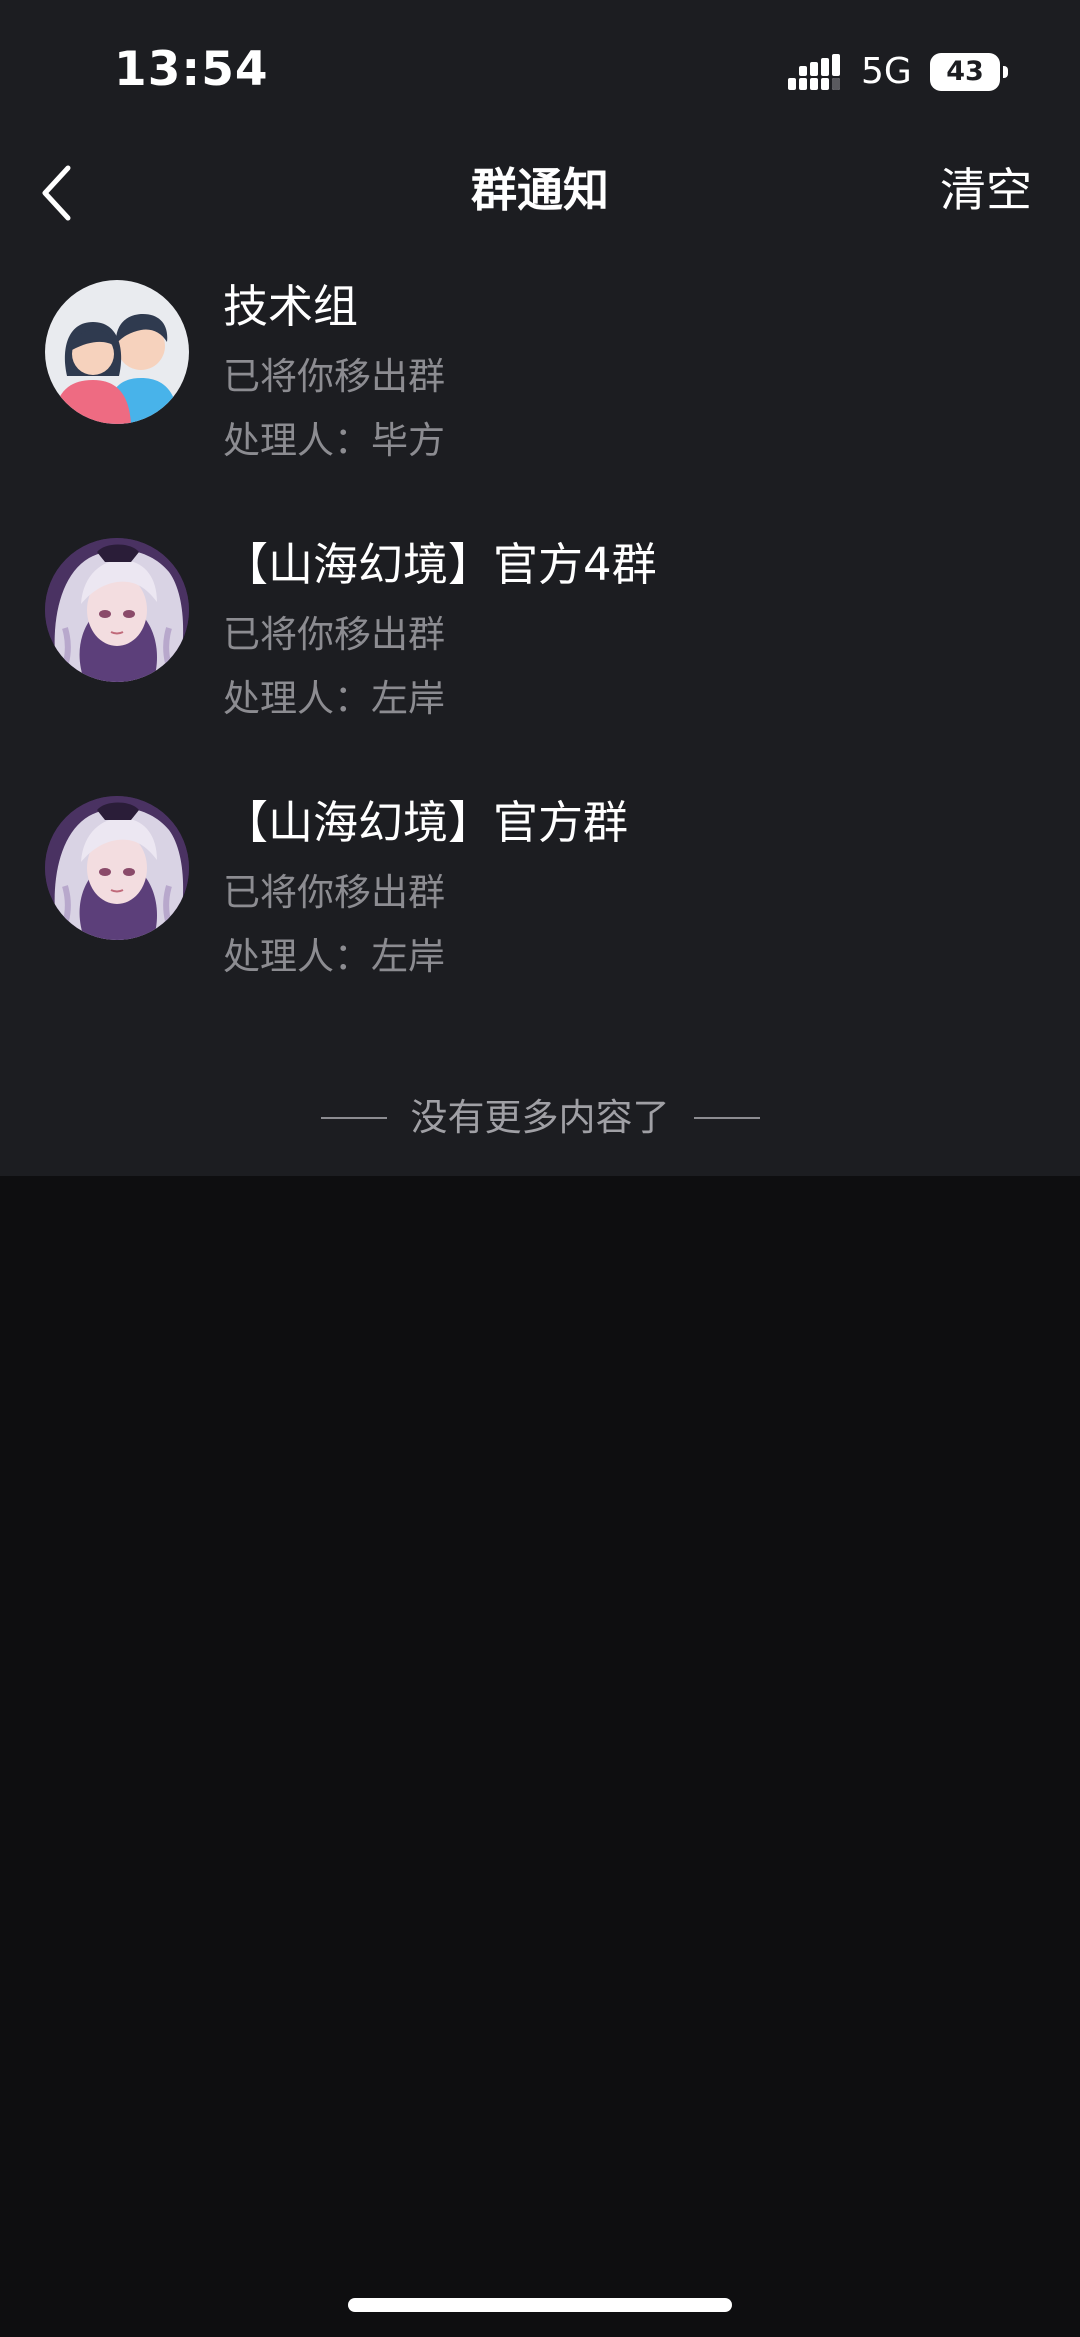 This screenshot has height=2337, width=1080. Describe the element at coordinates (191, 69) in the screenshot. I see `status-time: 13:54` at that location.